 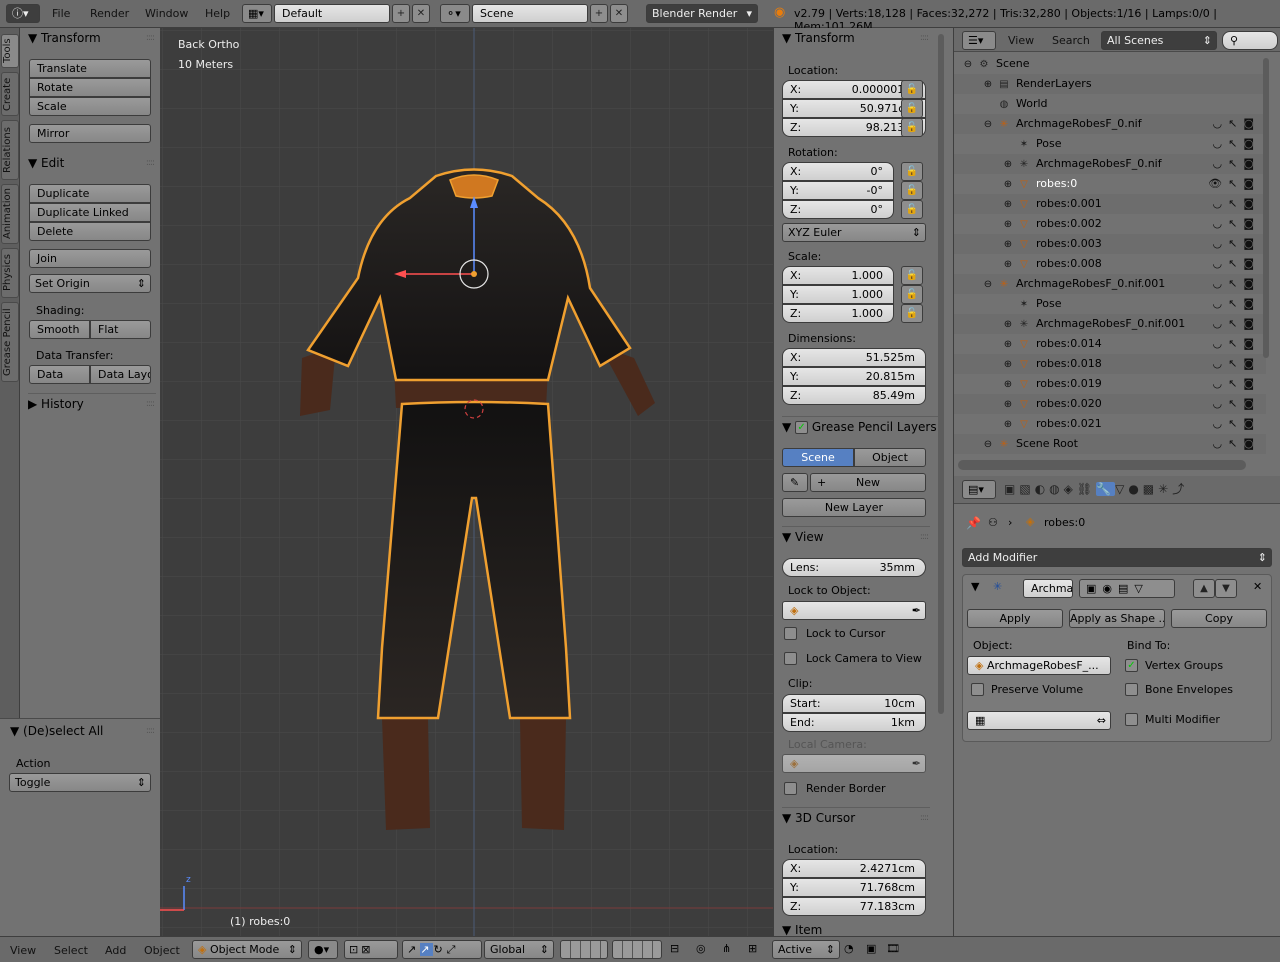 I want to click on rotation-mode-dropdown: XYZ Euler ⇕, so click(x=854, y=232).